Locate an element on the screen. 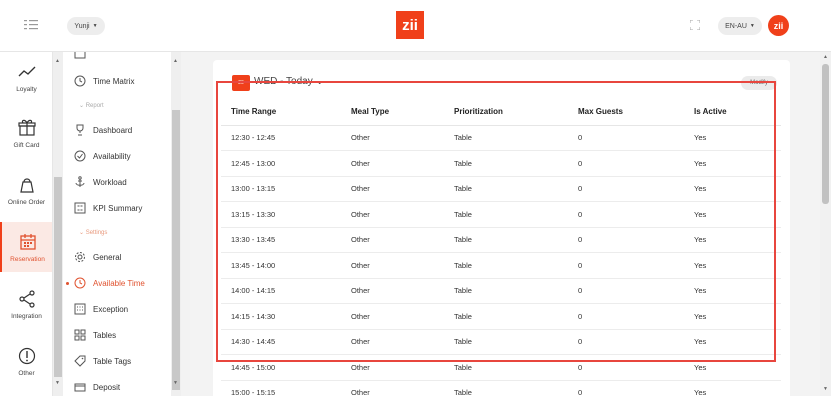  date-selector: WED - Today ⌄ is located at coordinates (289, 81).